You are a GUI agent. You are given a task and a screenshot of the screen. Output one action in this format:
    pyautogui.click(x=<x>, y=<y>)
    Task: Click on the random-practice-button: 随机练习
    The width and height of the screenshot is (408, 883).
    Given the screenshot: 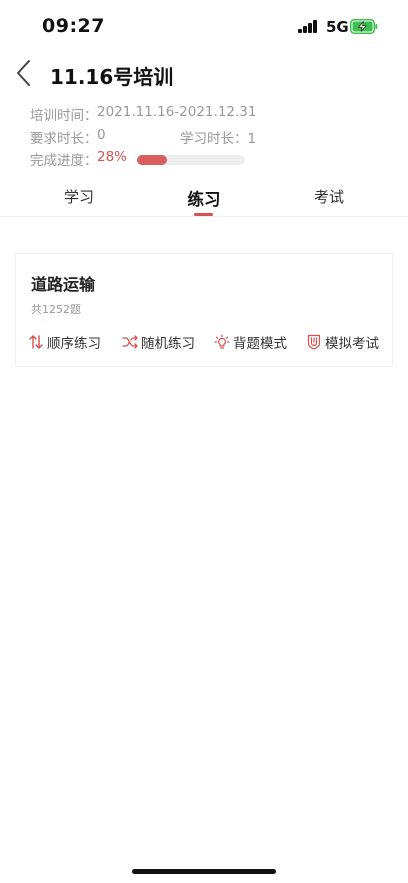 What is the action you would take?
    pyautogui.click(x=158, y=342)
    